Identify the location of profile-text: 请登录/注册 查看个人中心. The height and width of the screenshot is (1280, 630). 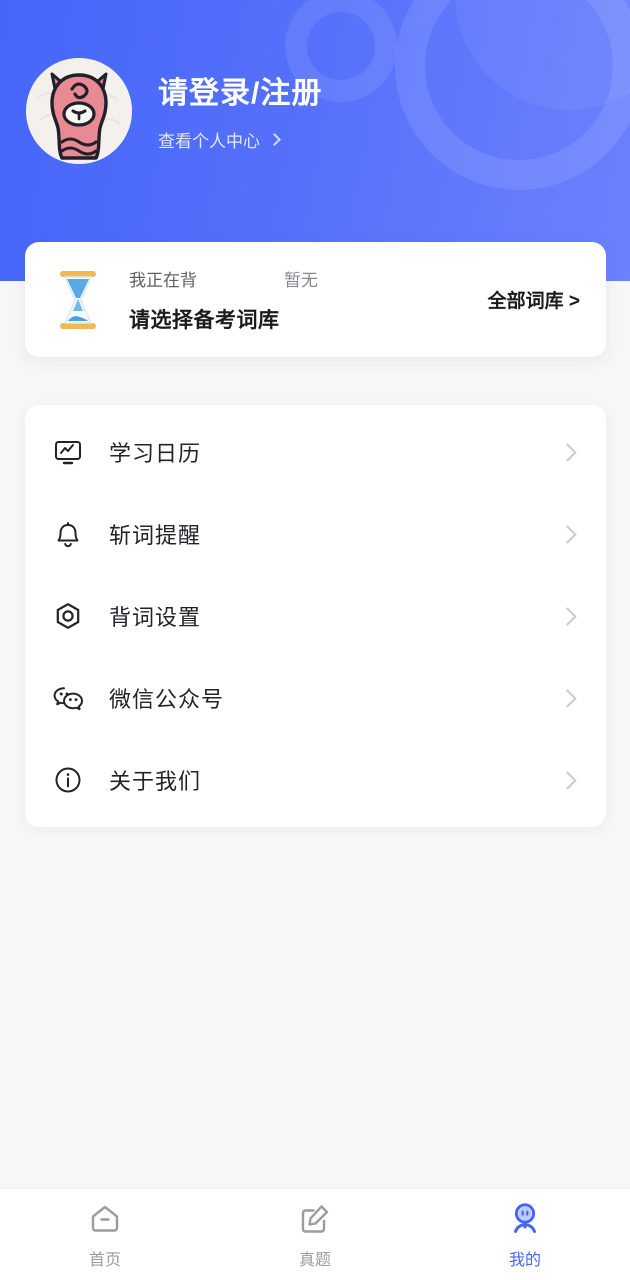
(240, 111).